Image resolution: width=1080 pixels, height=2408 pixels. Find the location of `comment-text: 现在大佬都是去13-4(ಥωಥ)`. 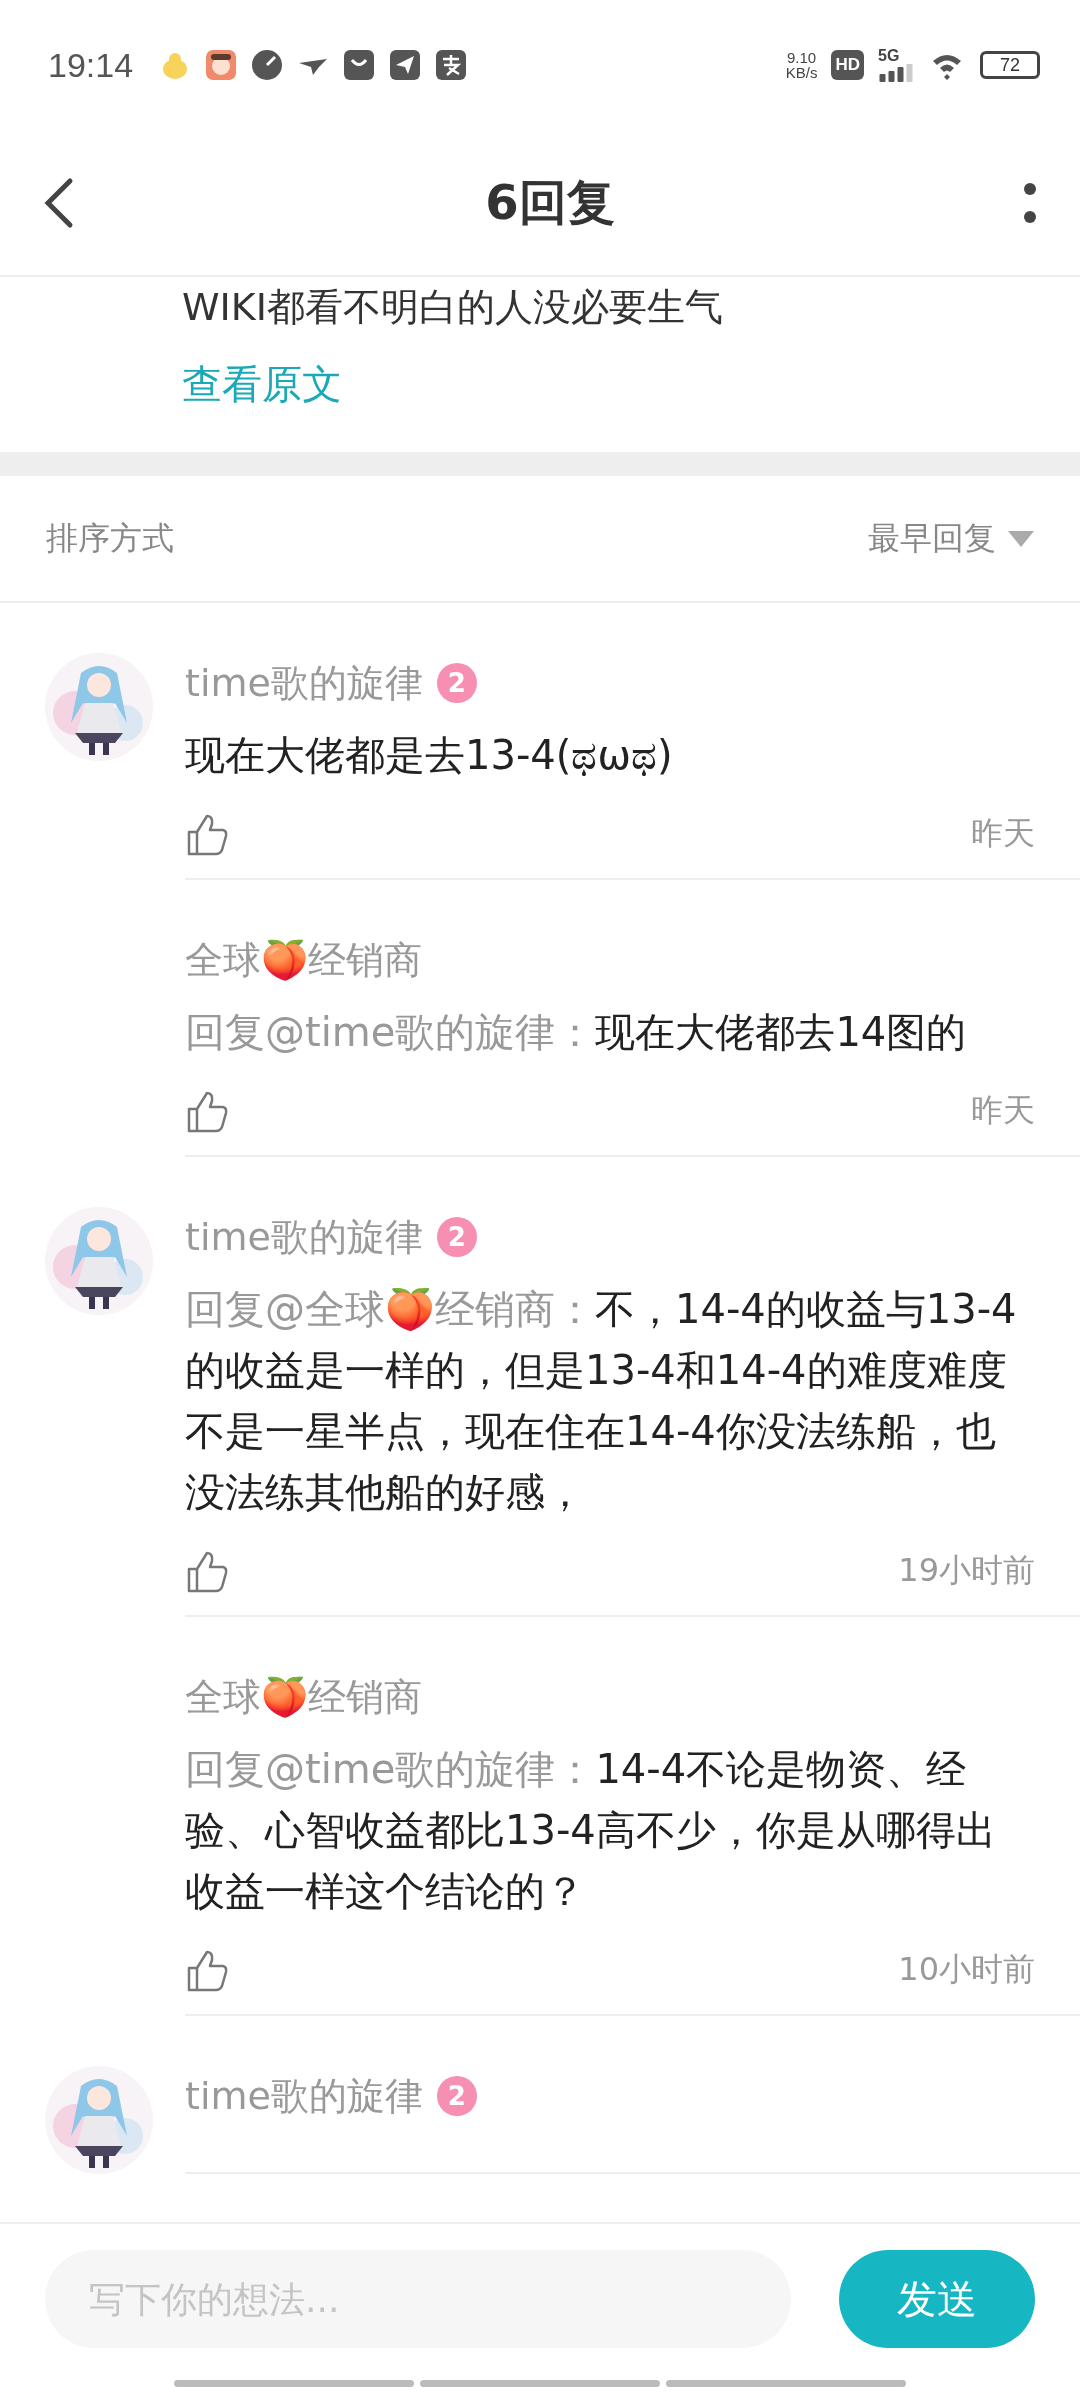

comment-text: 现在大佬都是去13-4(ಥωಥ) is located at coordinates (429, 755).